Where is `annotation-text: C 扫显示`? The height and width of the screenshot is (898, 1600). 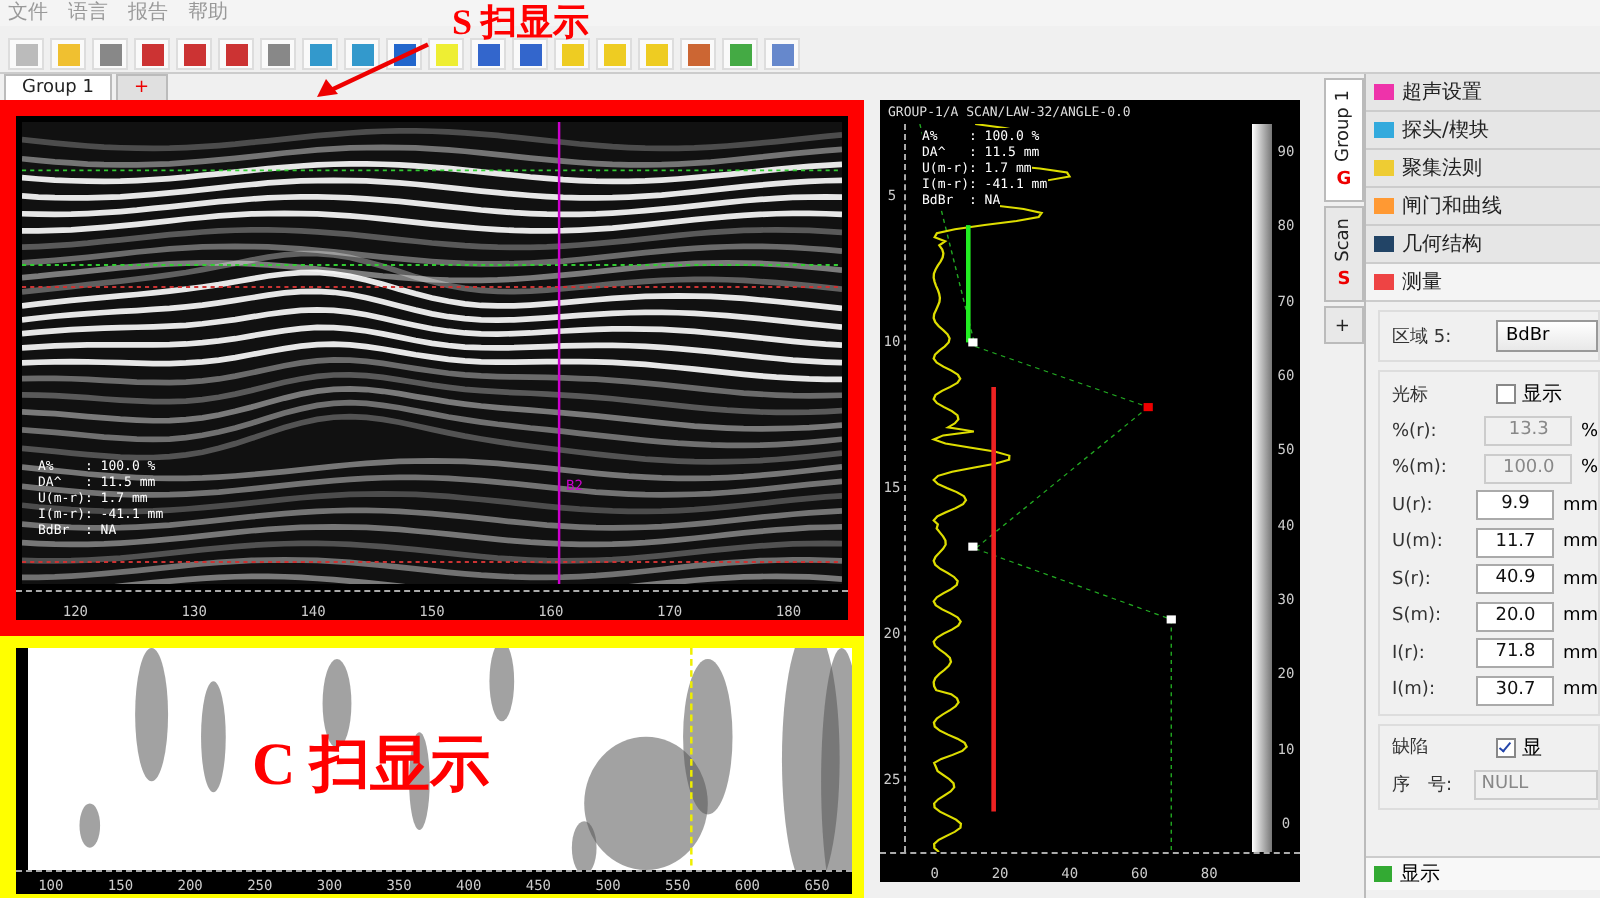 annotation-text: C 扫显示 is located at coordinates (371, 766).